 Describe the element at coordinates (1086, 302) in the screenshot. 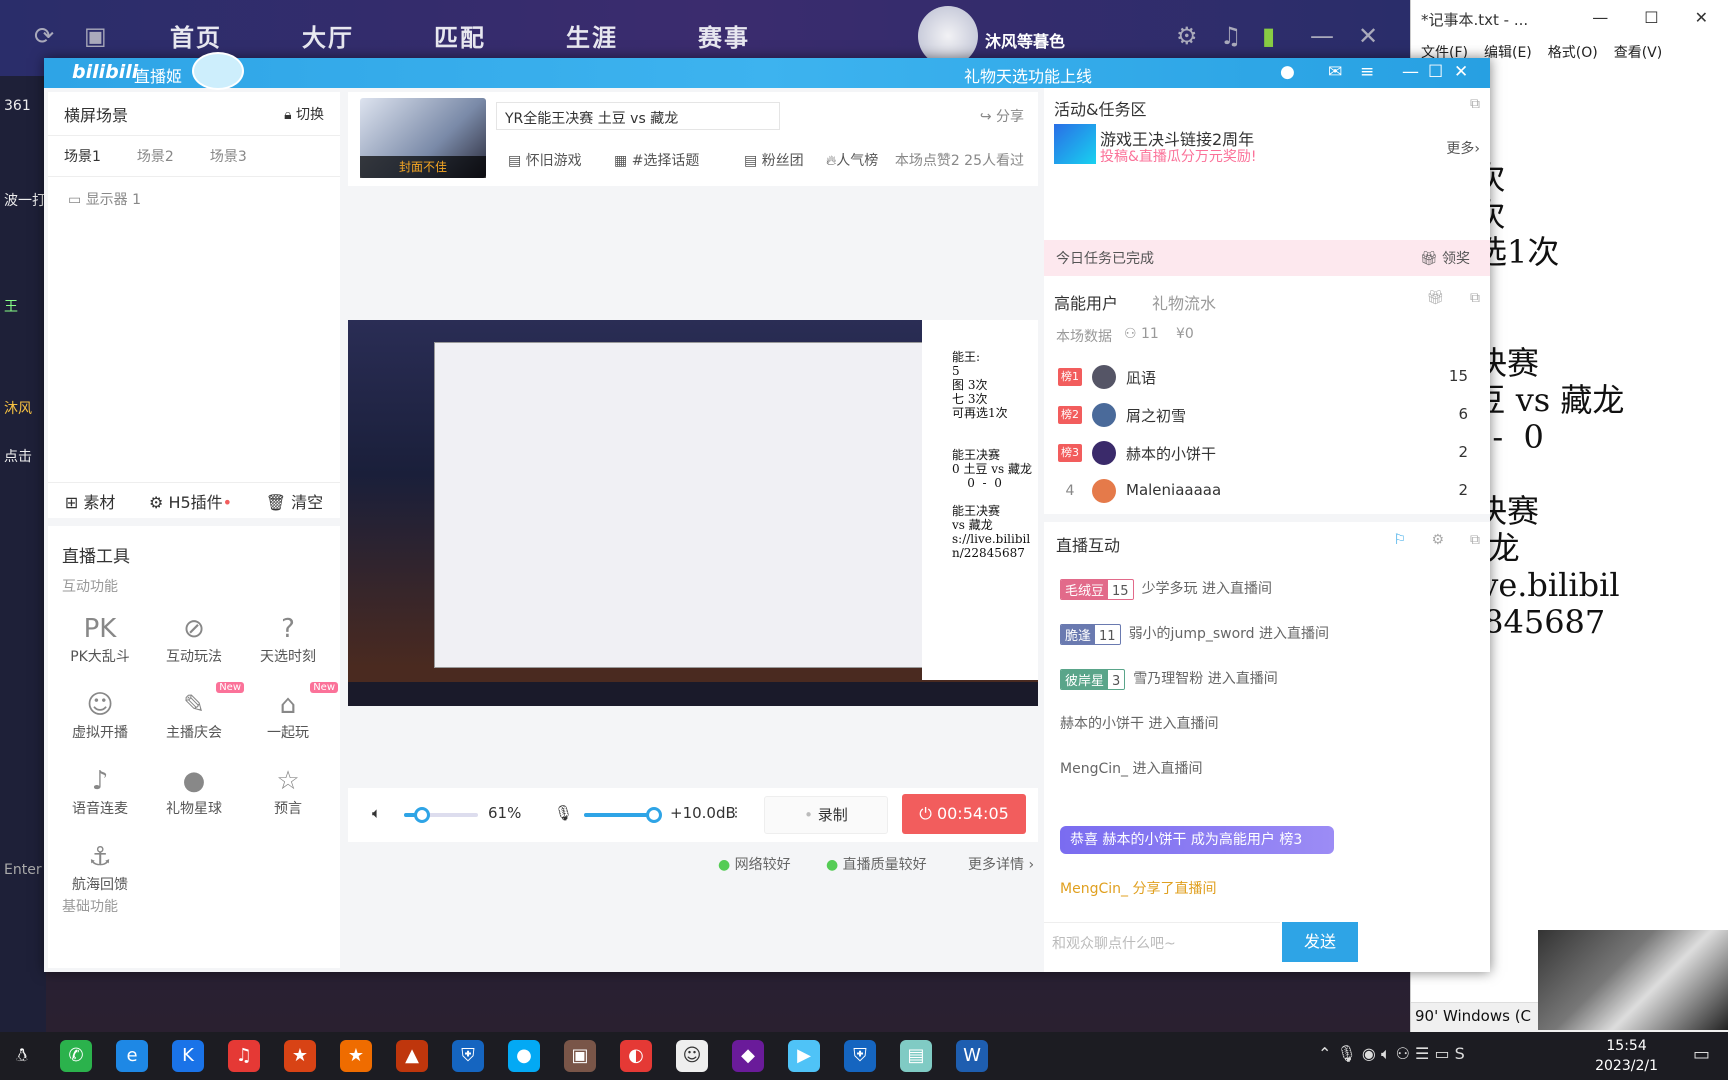

I see `tab-high-energy-users: 高能用户` at that location.